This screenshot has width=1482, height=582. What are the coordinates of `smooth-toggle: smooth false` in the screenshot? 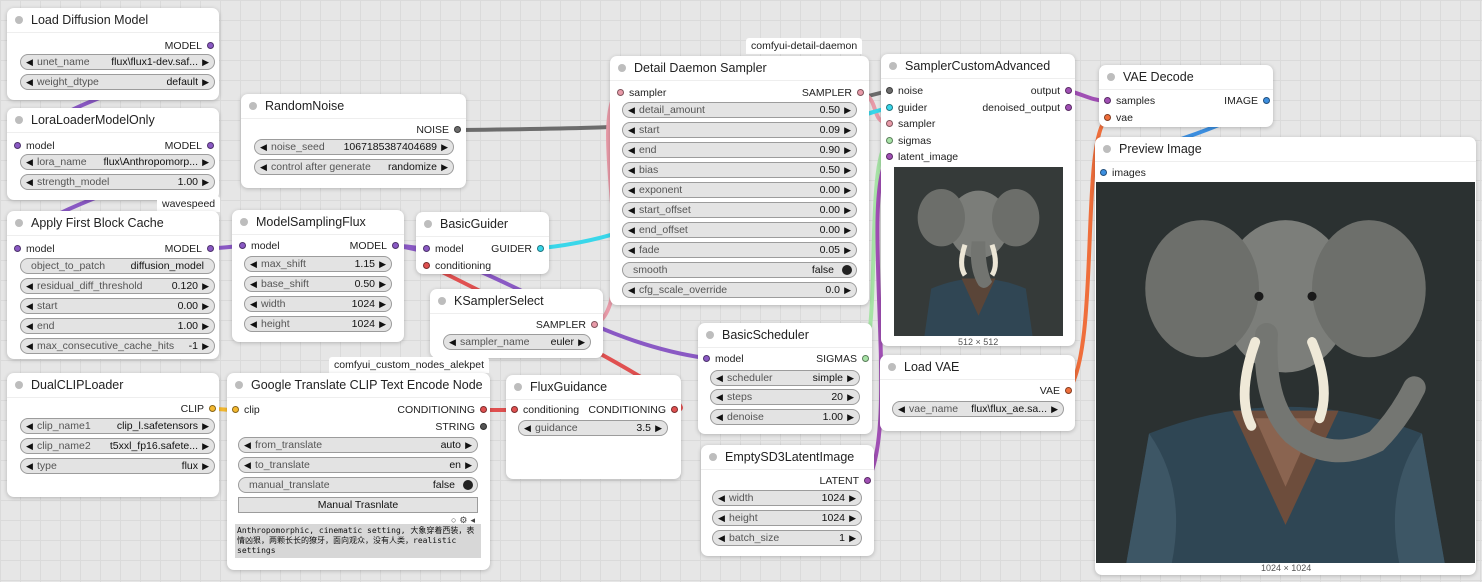 It's located at (739, 270).